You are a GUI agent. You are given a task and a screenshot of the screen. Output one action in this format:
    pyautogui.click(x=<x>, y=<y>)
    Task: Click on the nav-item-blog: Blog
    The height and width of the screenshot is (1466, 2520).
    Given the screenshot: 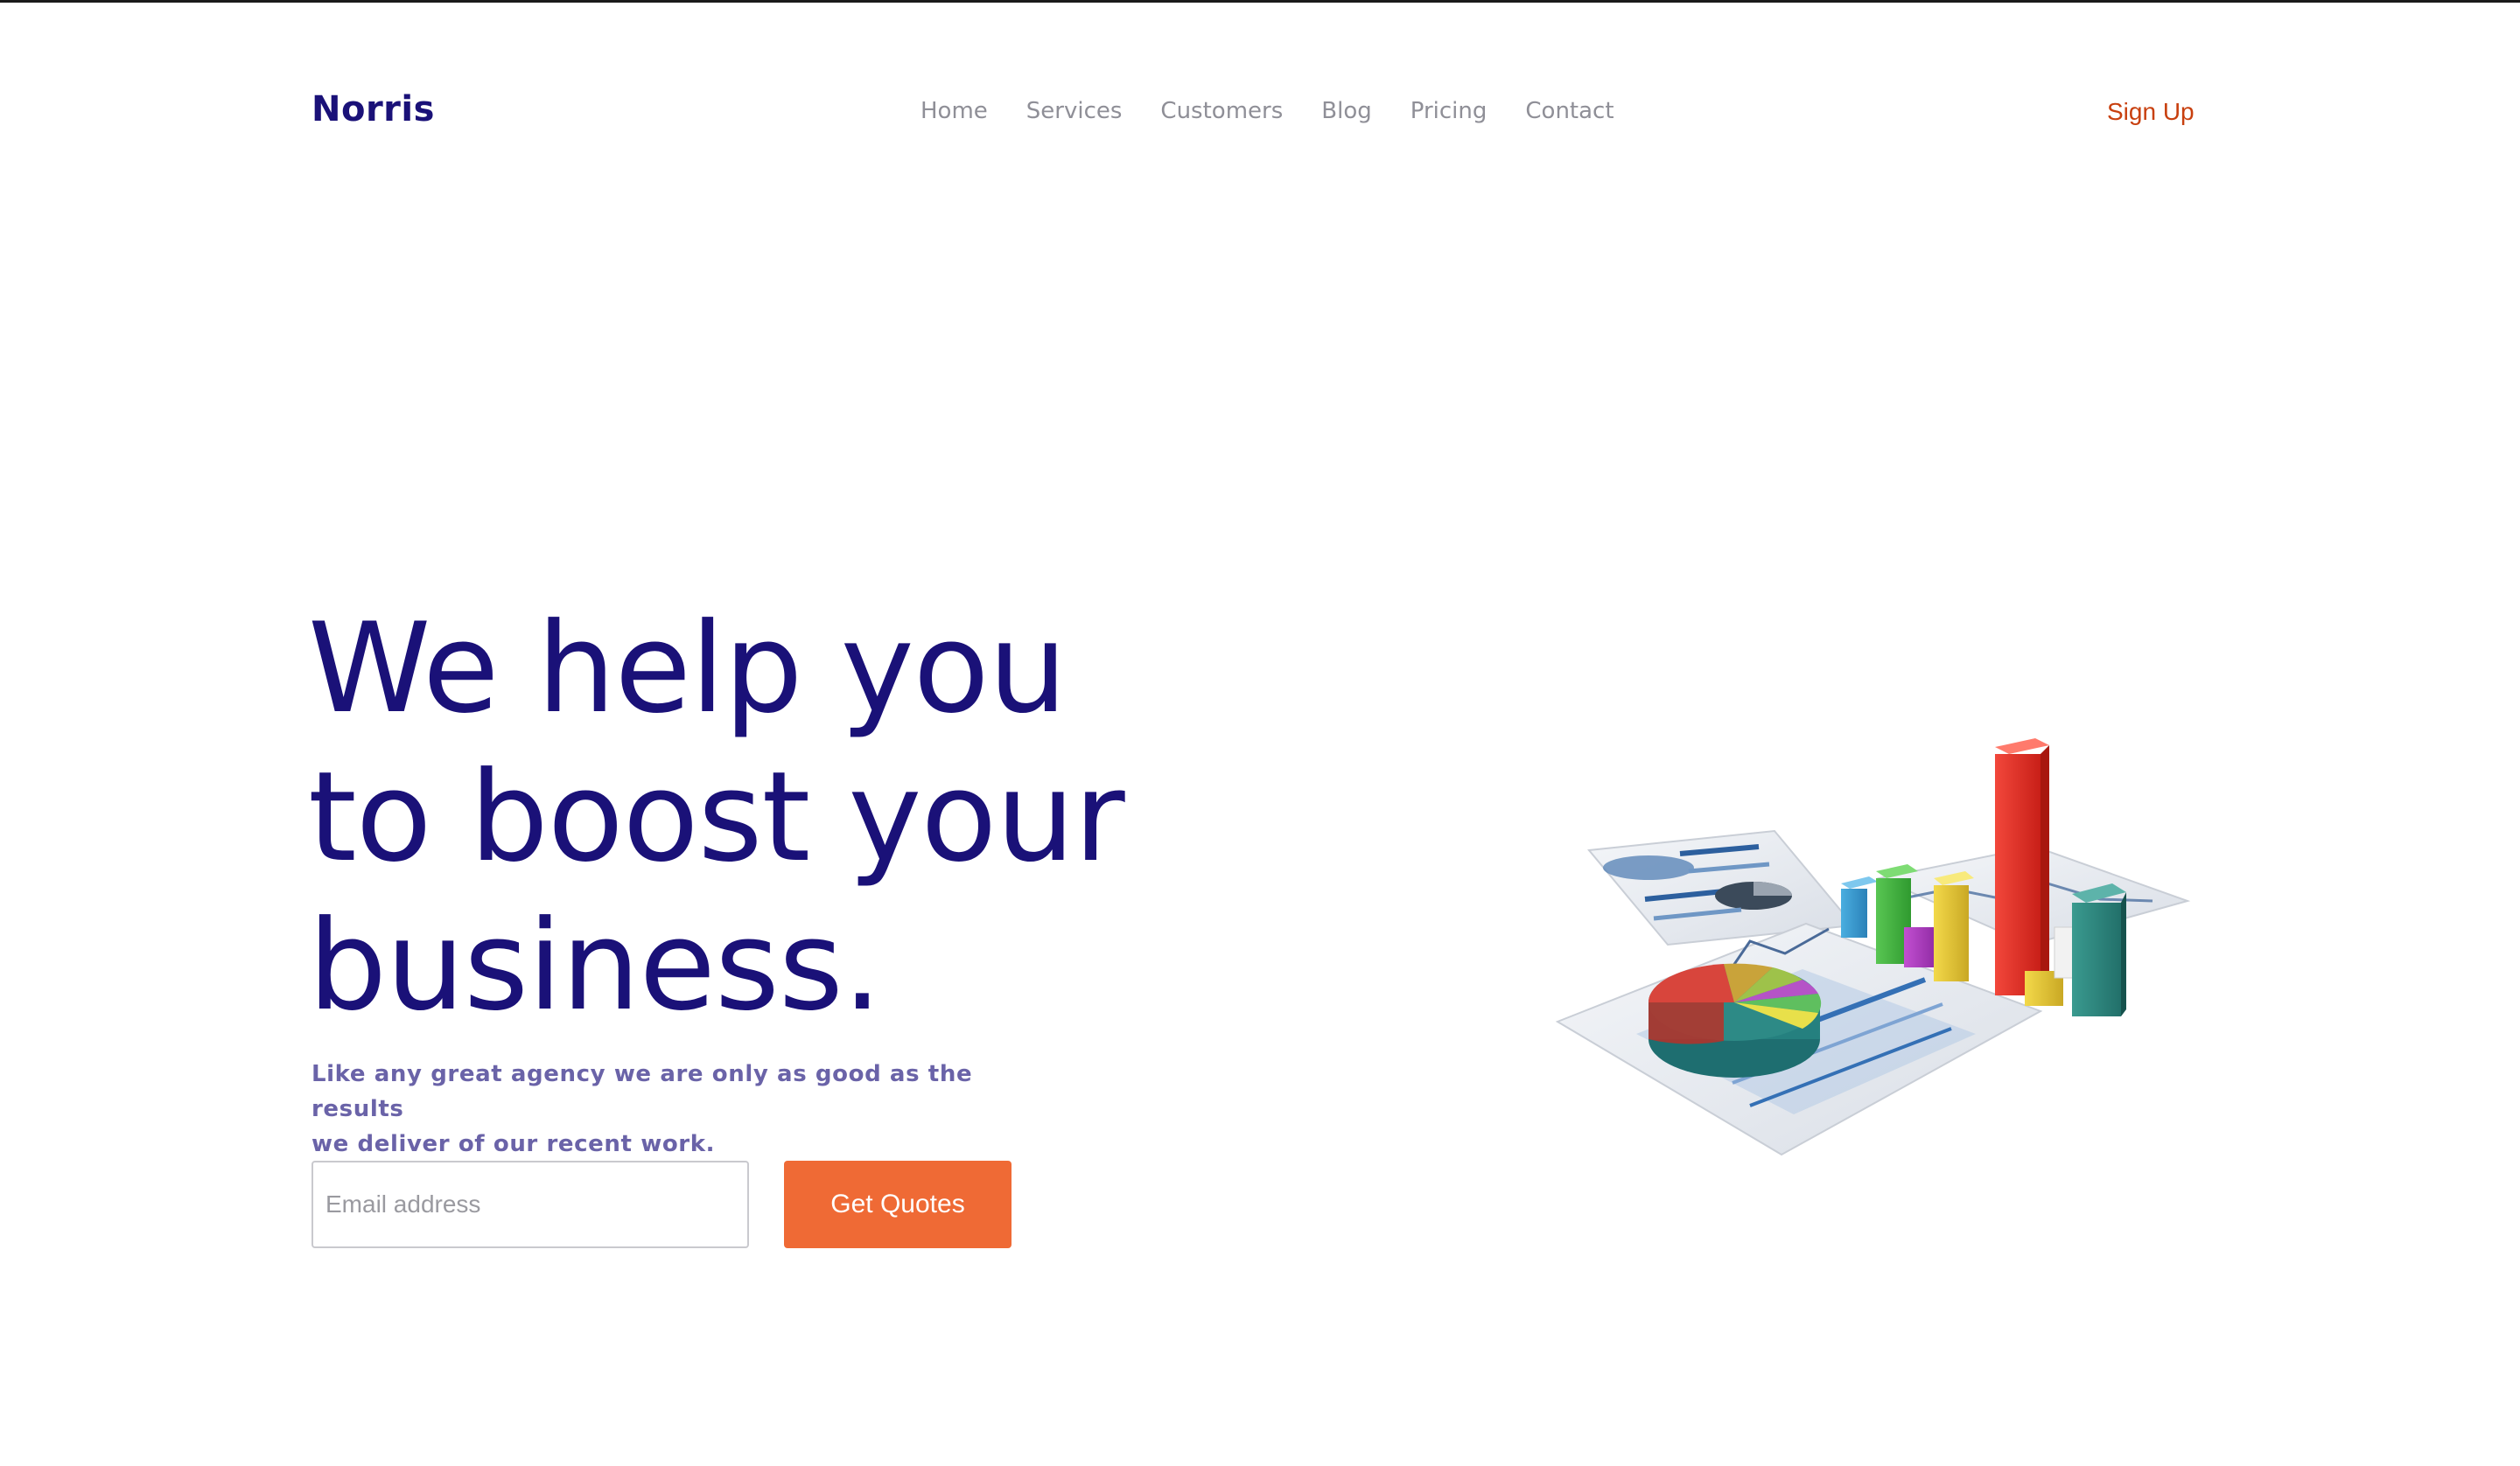 What is the action you would take?
    pyautogui.click(x=1346, y=111)
    